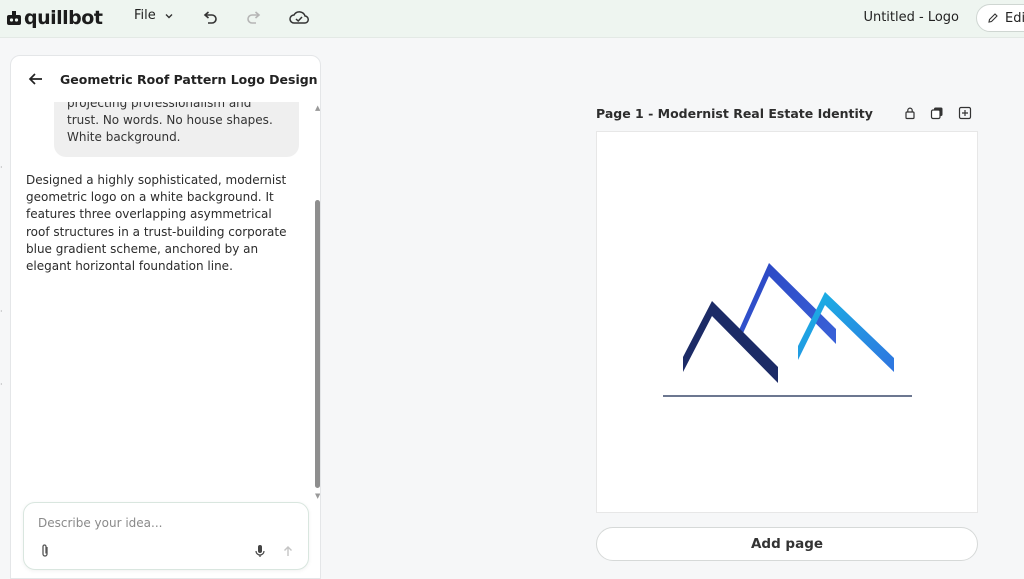 This screenshot has height=579, width=1024. What do you see at coordinates (288, 551) in the screenshot?
I see `send-arrow-icon` at bounding box center [288, 551].